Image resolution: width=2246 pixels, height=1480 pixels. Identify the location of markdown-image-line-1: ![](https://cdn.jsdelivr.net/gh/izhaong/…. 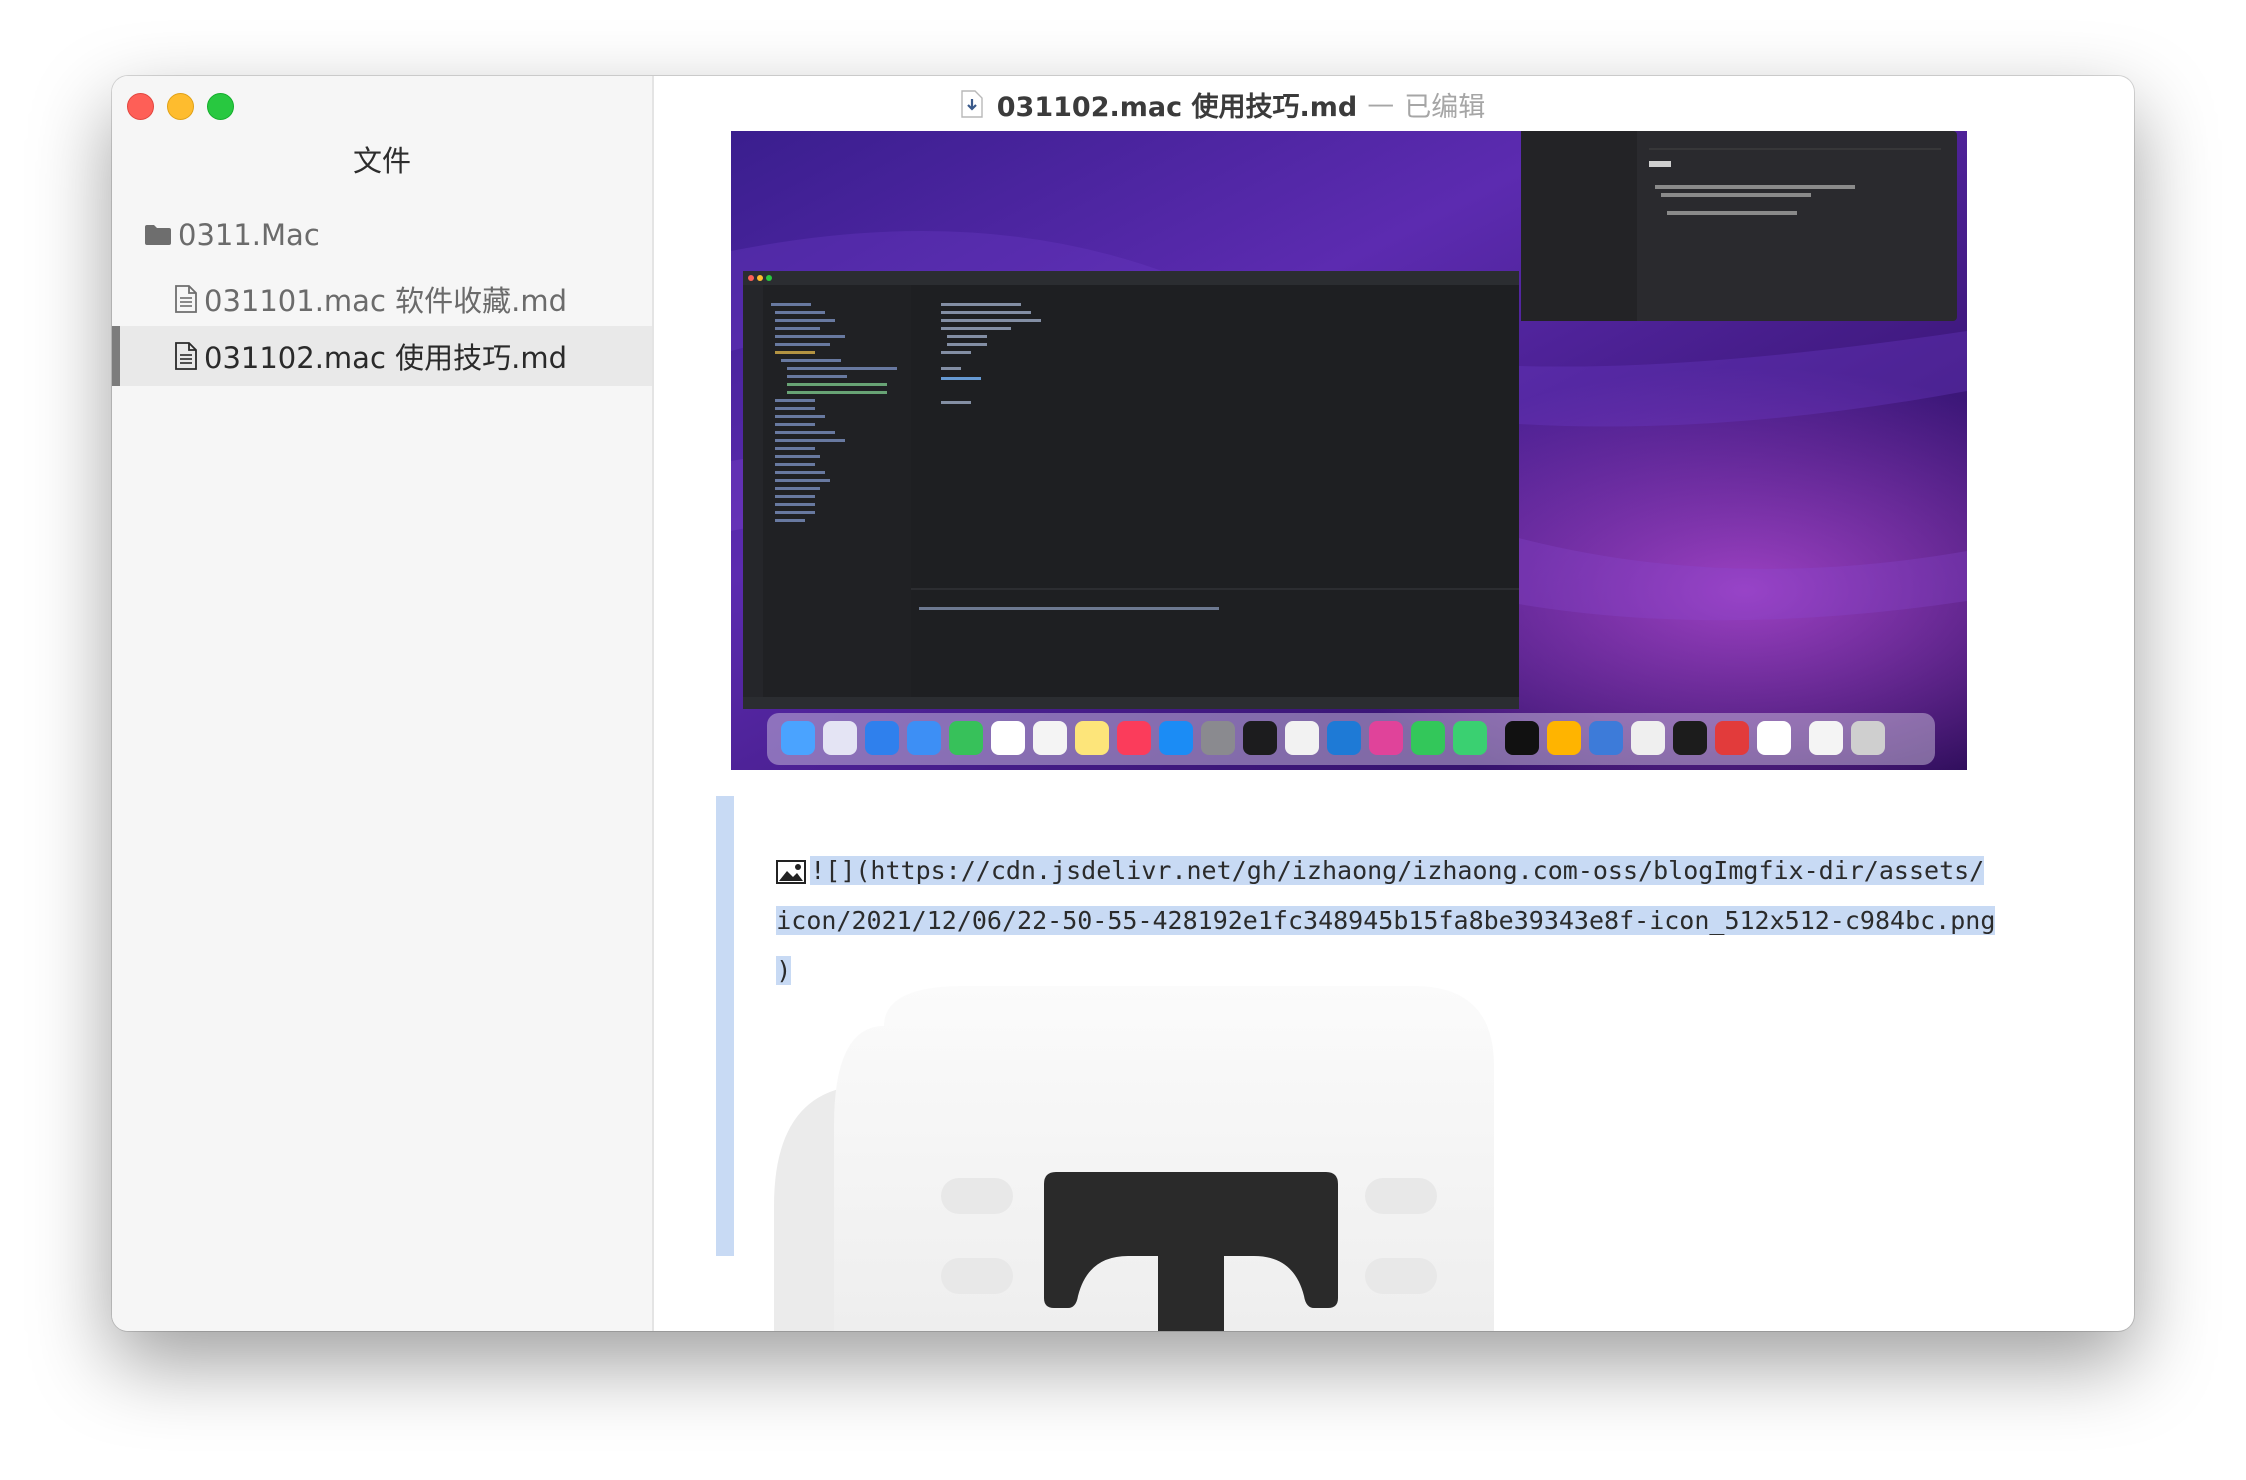
(1401, 840).